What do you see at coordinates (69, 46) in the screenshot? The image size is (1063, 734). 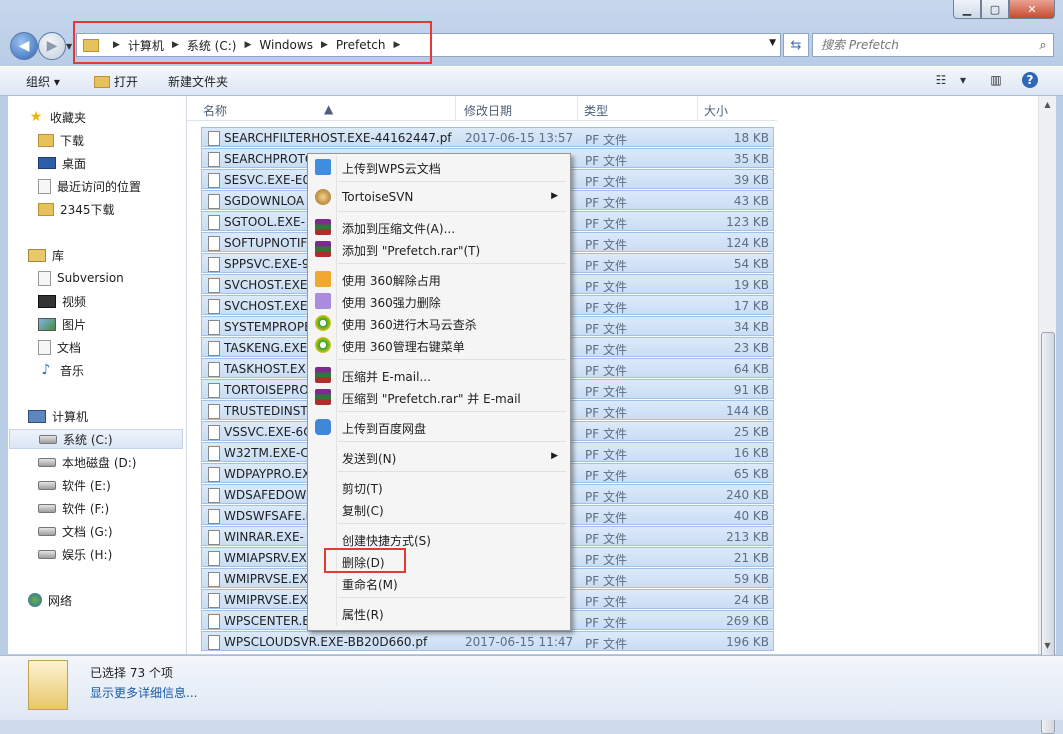 I see `history-dropdown-icon: ▼` at bounding box center [69, 46].